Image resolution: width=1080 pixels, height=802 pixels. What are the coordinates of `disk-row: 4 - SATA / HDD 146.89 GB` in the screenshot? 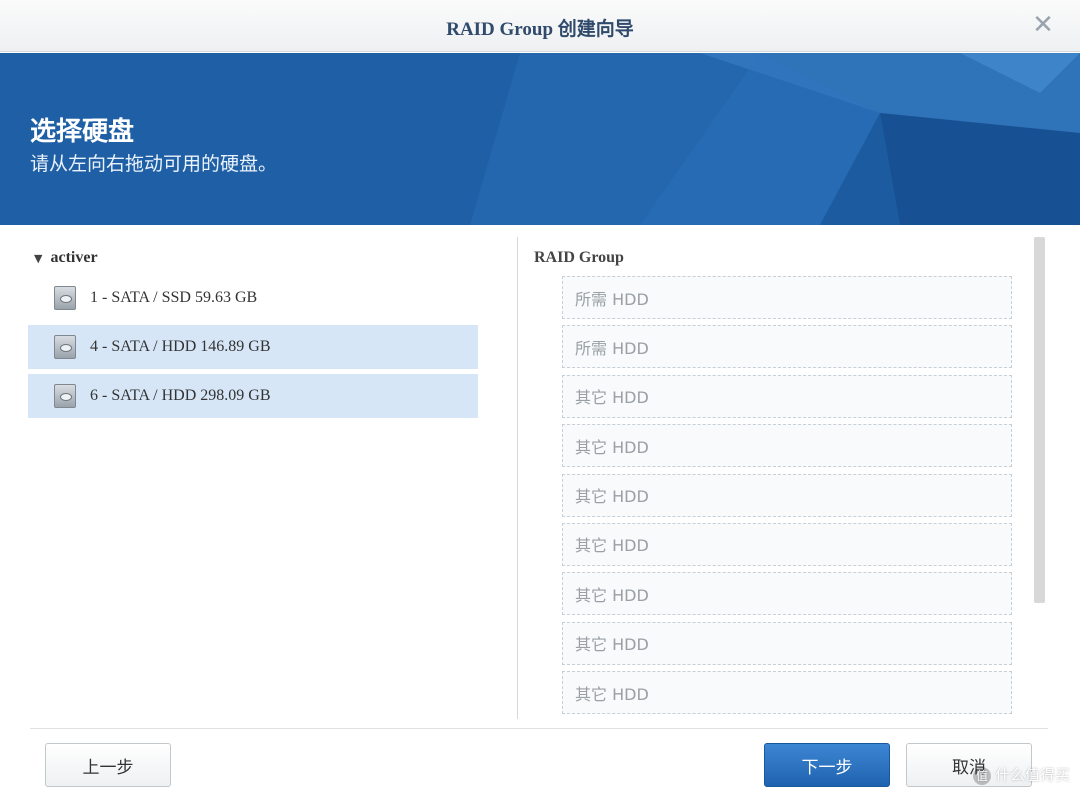 It's located at (253, 347).